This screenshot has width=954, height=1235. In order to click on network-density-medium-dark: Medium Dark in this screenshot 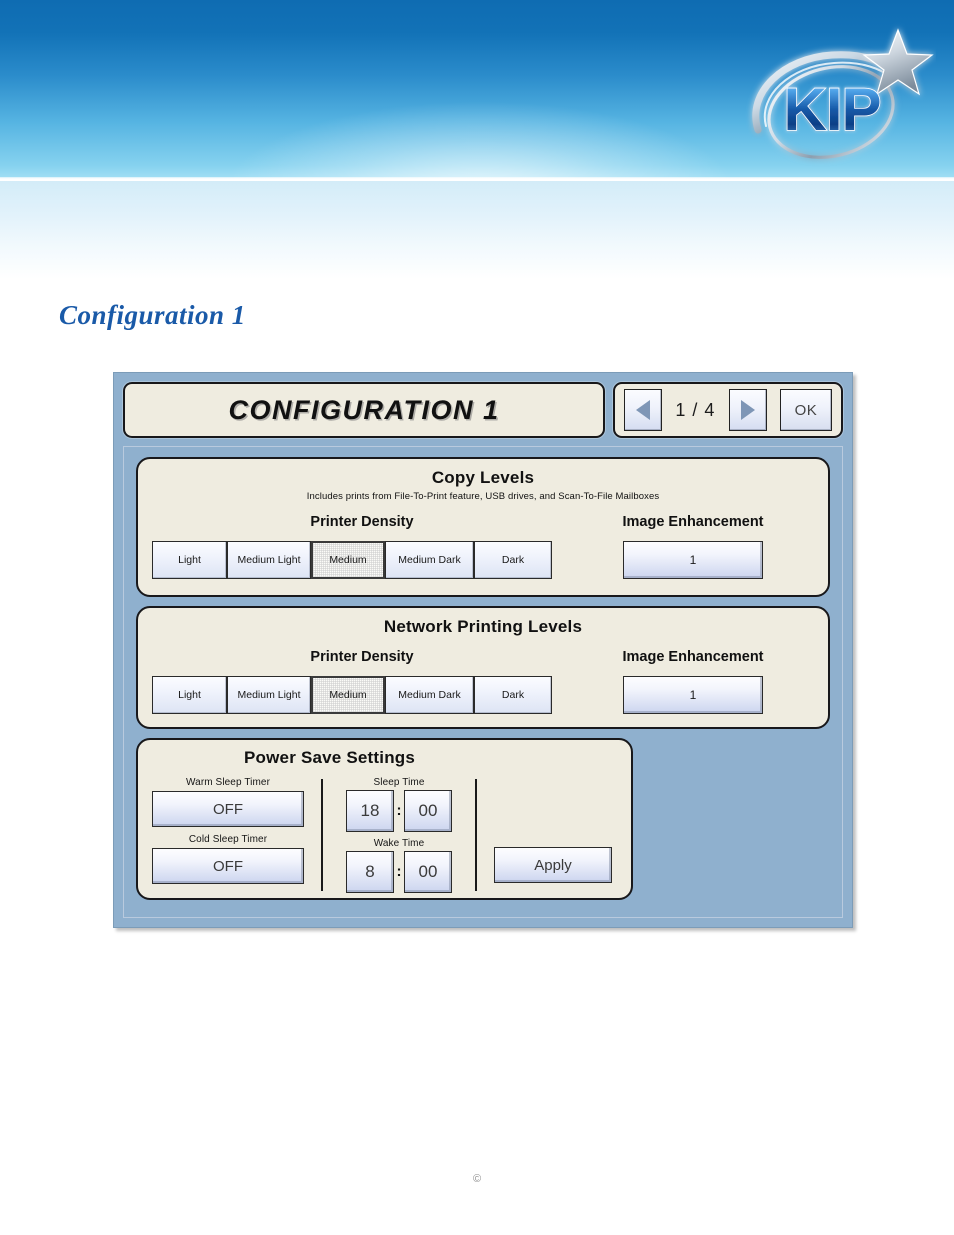, I will do `click(429, 695)`.